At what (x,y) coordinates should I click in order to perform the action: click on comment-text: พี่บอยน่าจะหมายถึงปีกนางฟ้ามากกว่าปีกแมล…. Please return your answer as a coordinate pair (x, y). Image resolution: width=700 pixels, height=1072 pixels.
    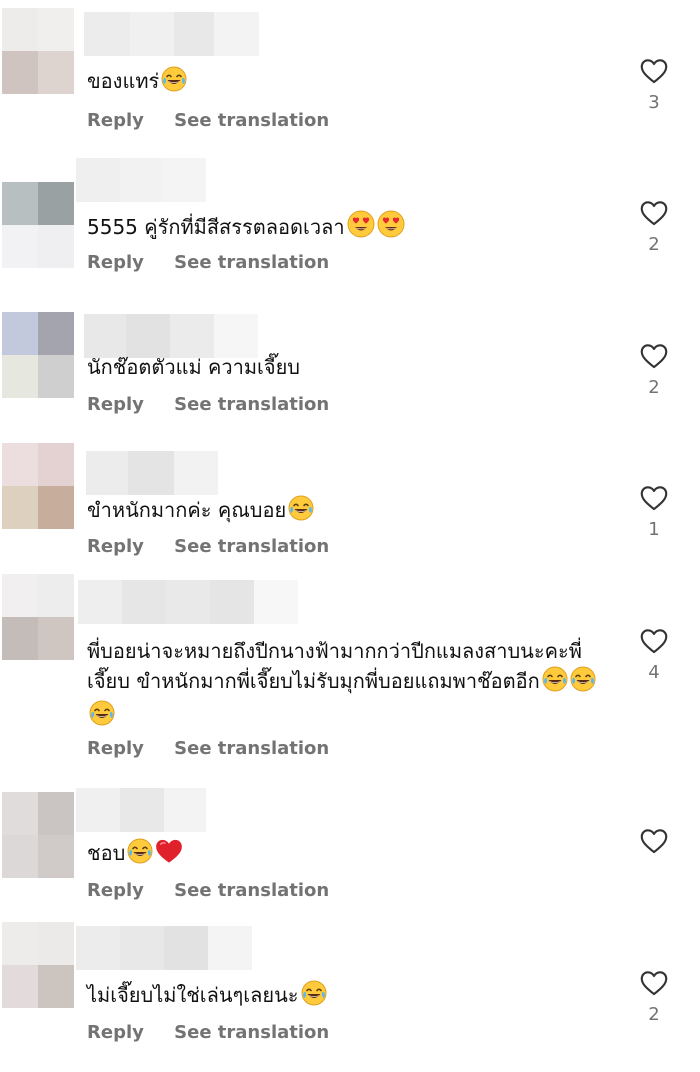
    Looking at the image, I should click on (347, 685).